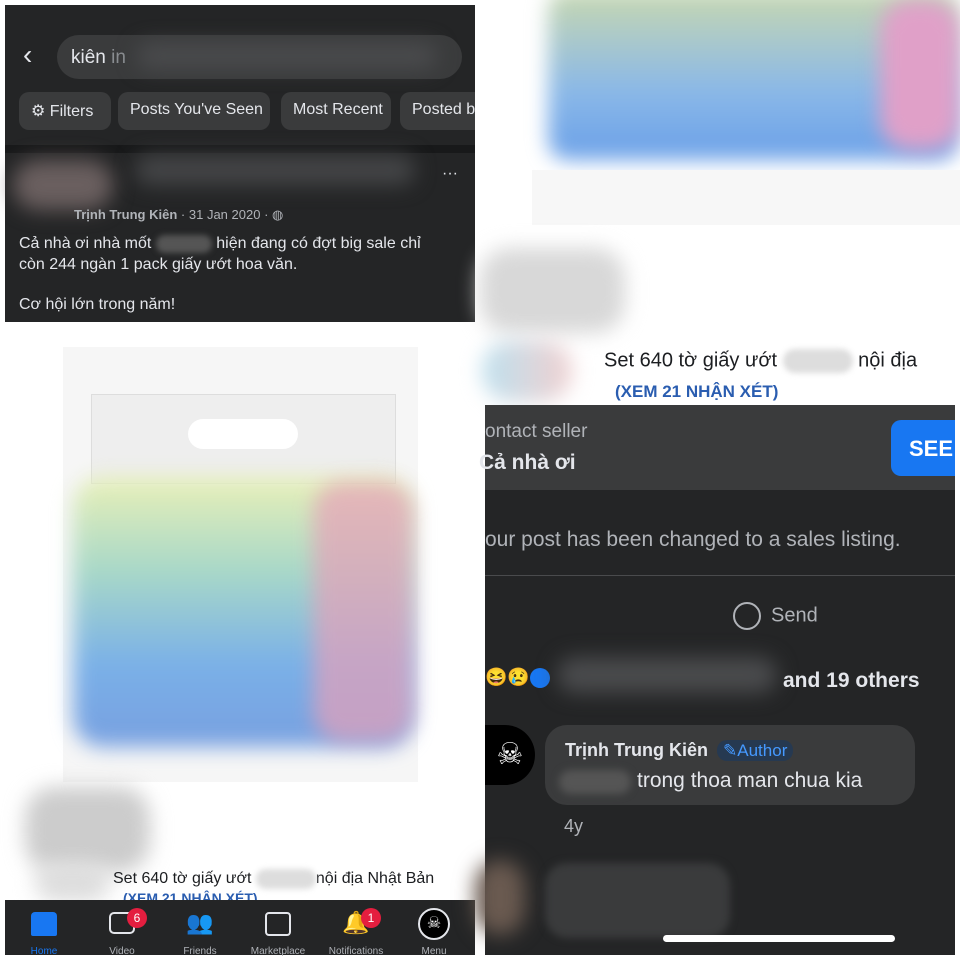 The image size is (960, 960). Describe the element at coordinates (775, 616) in the screenshot. I see `send-button: Send` at that location.